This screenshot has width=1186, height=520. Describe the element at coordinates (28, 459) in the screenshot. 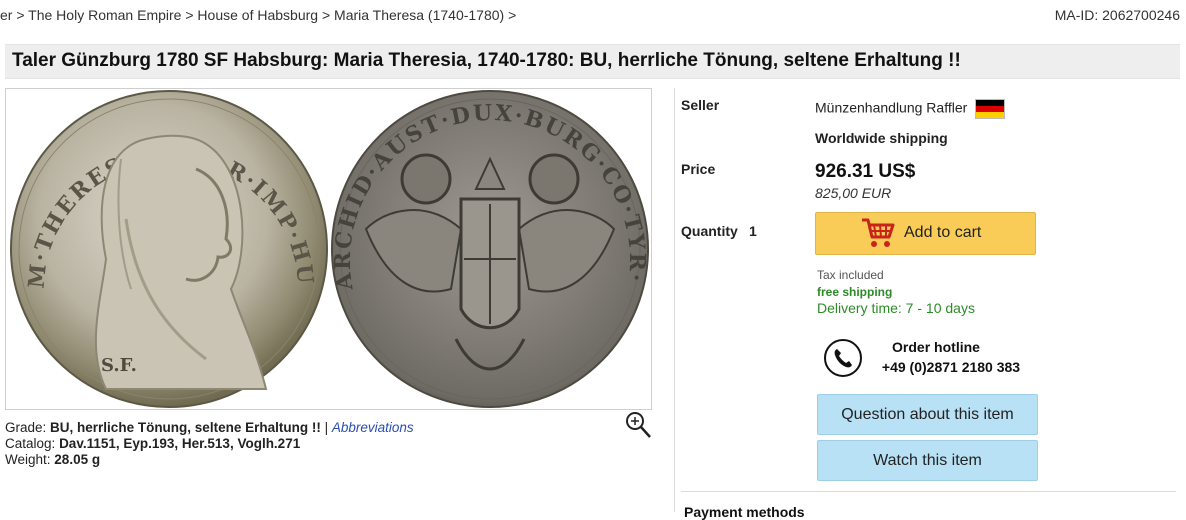

I see `weight-label: Weight:` at that location.